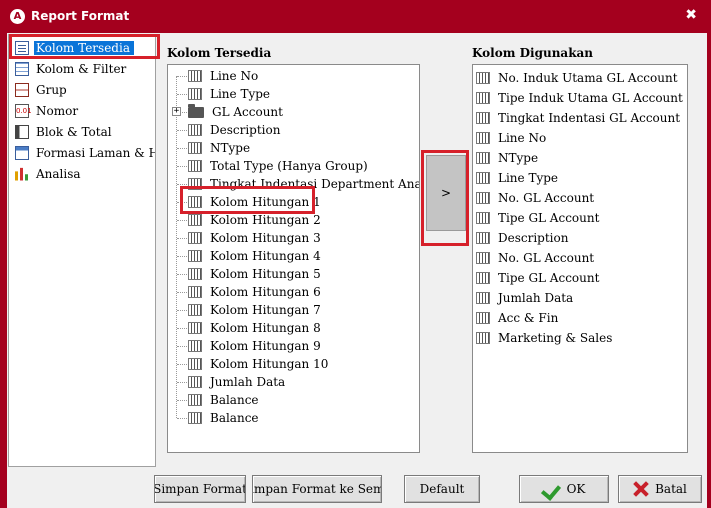 The image size is (711, 508). I want to click on tree-item: Kolom Hitungan 8, so click(254, 328).